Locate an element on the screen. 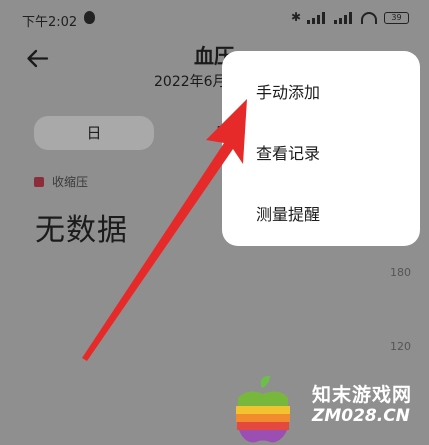 The width and height of the screenshot is (429, 445). chart-legend: 收缩压 is located at coordinates (61, 181).